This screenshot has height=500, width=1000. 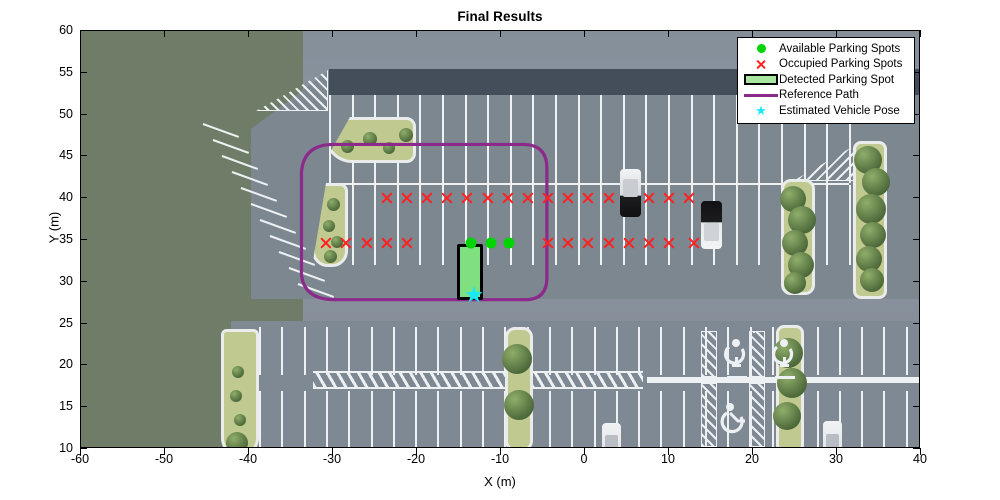 What do you see at coordinates (500, 481) in the screenshot?
I see `x-axis-label: X (m)` at bounding box center [500, 481].